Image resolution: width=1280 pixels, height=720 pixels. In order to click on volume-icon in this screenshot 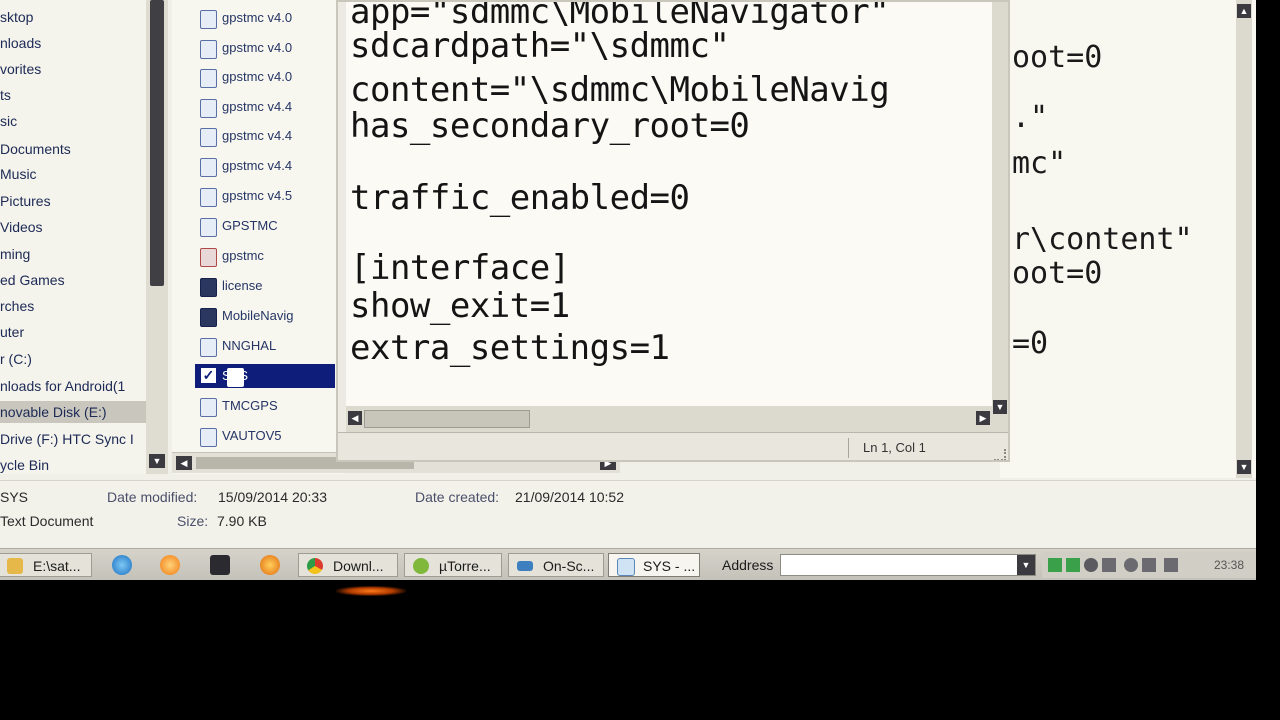, I will do `click(1091, 565)`.